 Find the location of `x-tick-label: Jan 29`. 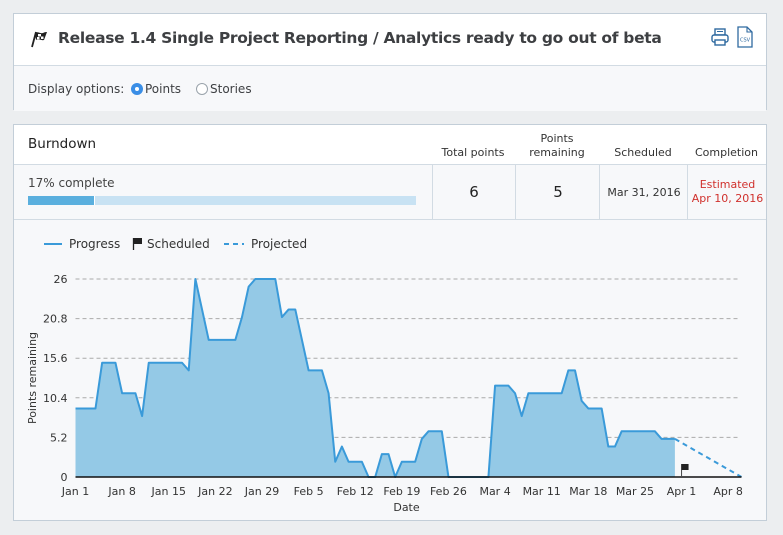

x-tick-label: Jan 29 is located at coordinates (261, 491).